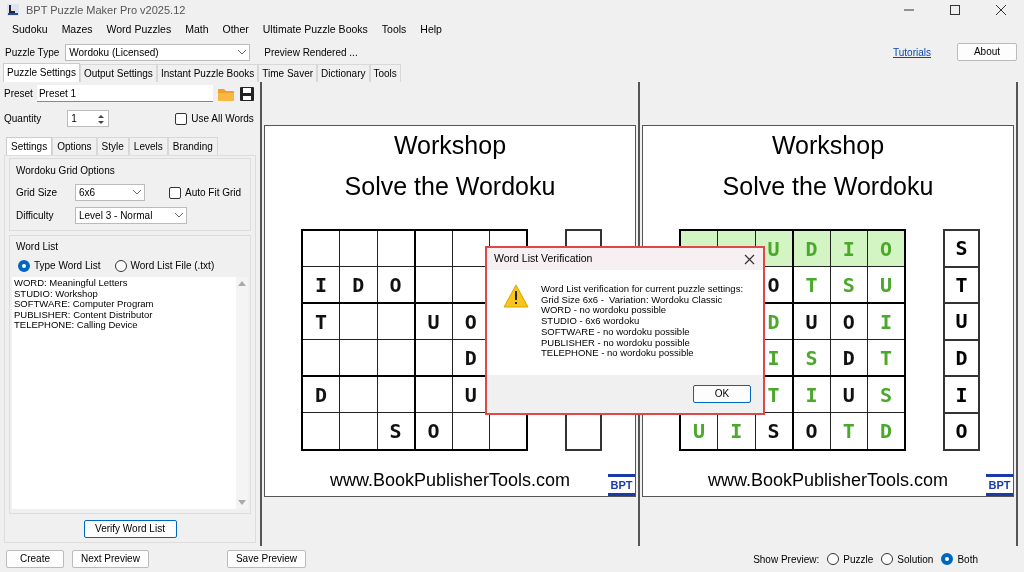 Image resolution: width=1024 pixels, height=572 pixels. I want to click on verify-word-list-button: Verify Word List, so click(130, 529).